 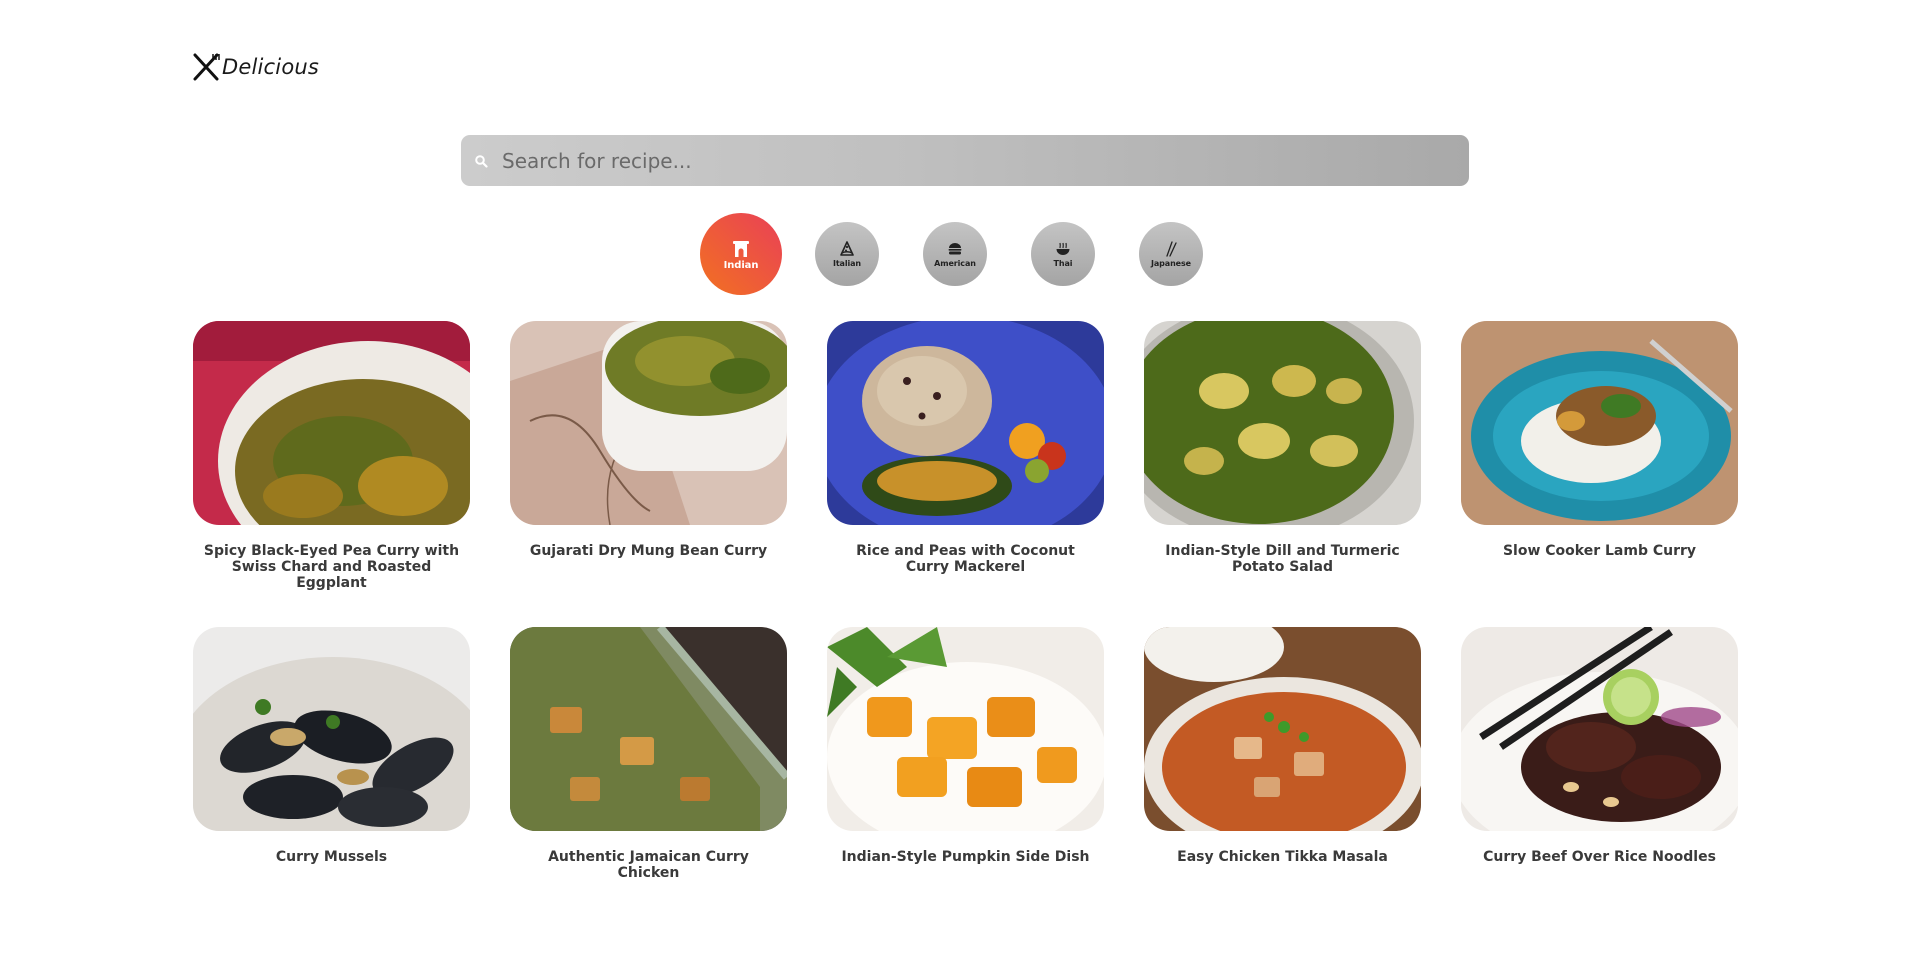 I want to click on category-label: Italian, so click(x=847, y=263).